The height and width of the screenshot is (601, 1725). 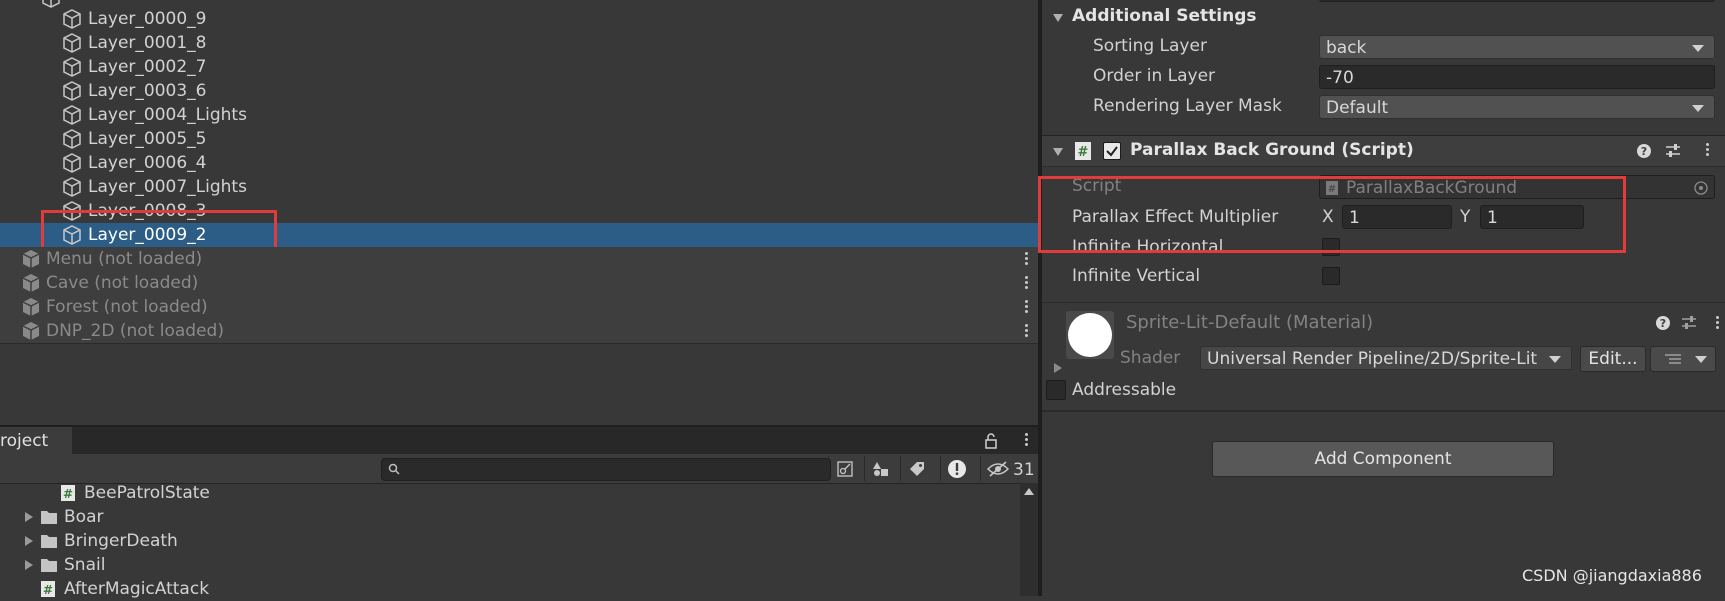 What do you see at coordinates (127, 307) in the screenshot?
I see `scene-label: Forest (not loaded)` at bounding box center [127, 307].